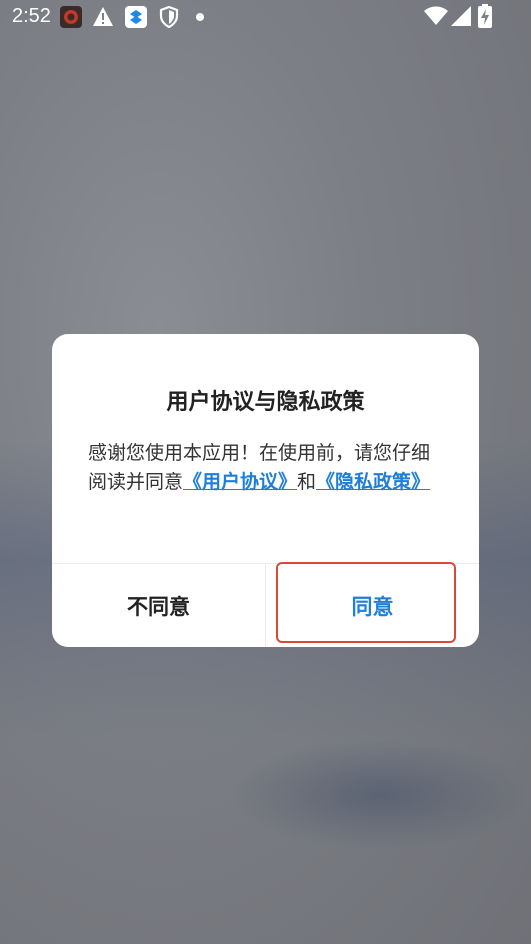  Describe the element at coordinates (136, 17) in the screenshot. I see `dropbox-icon` at that location.